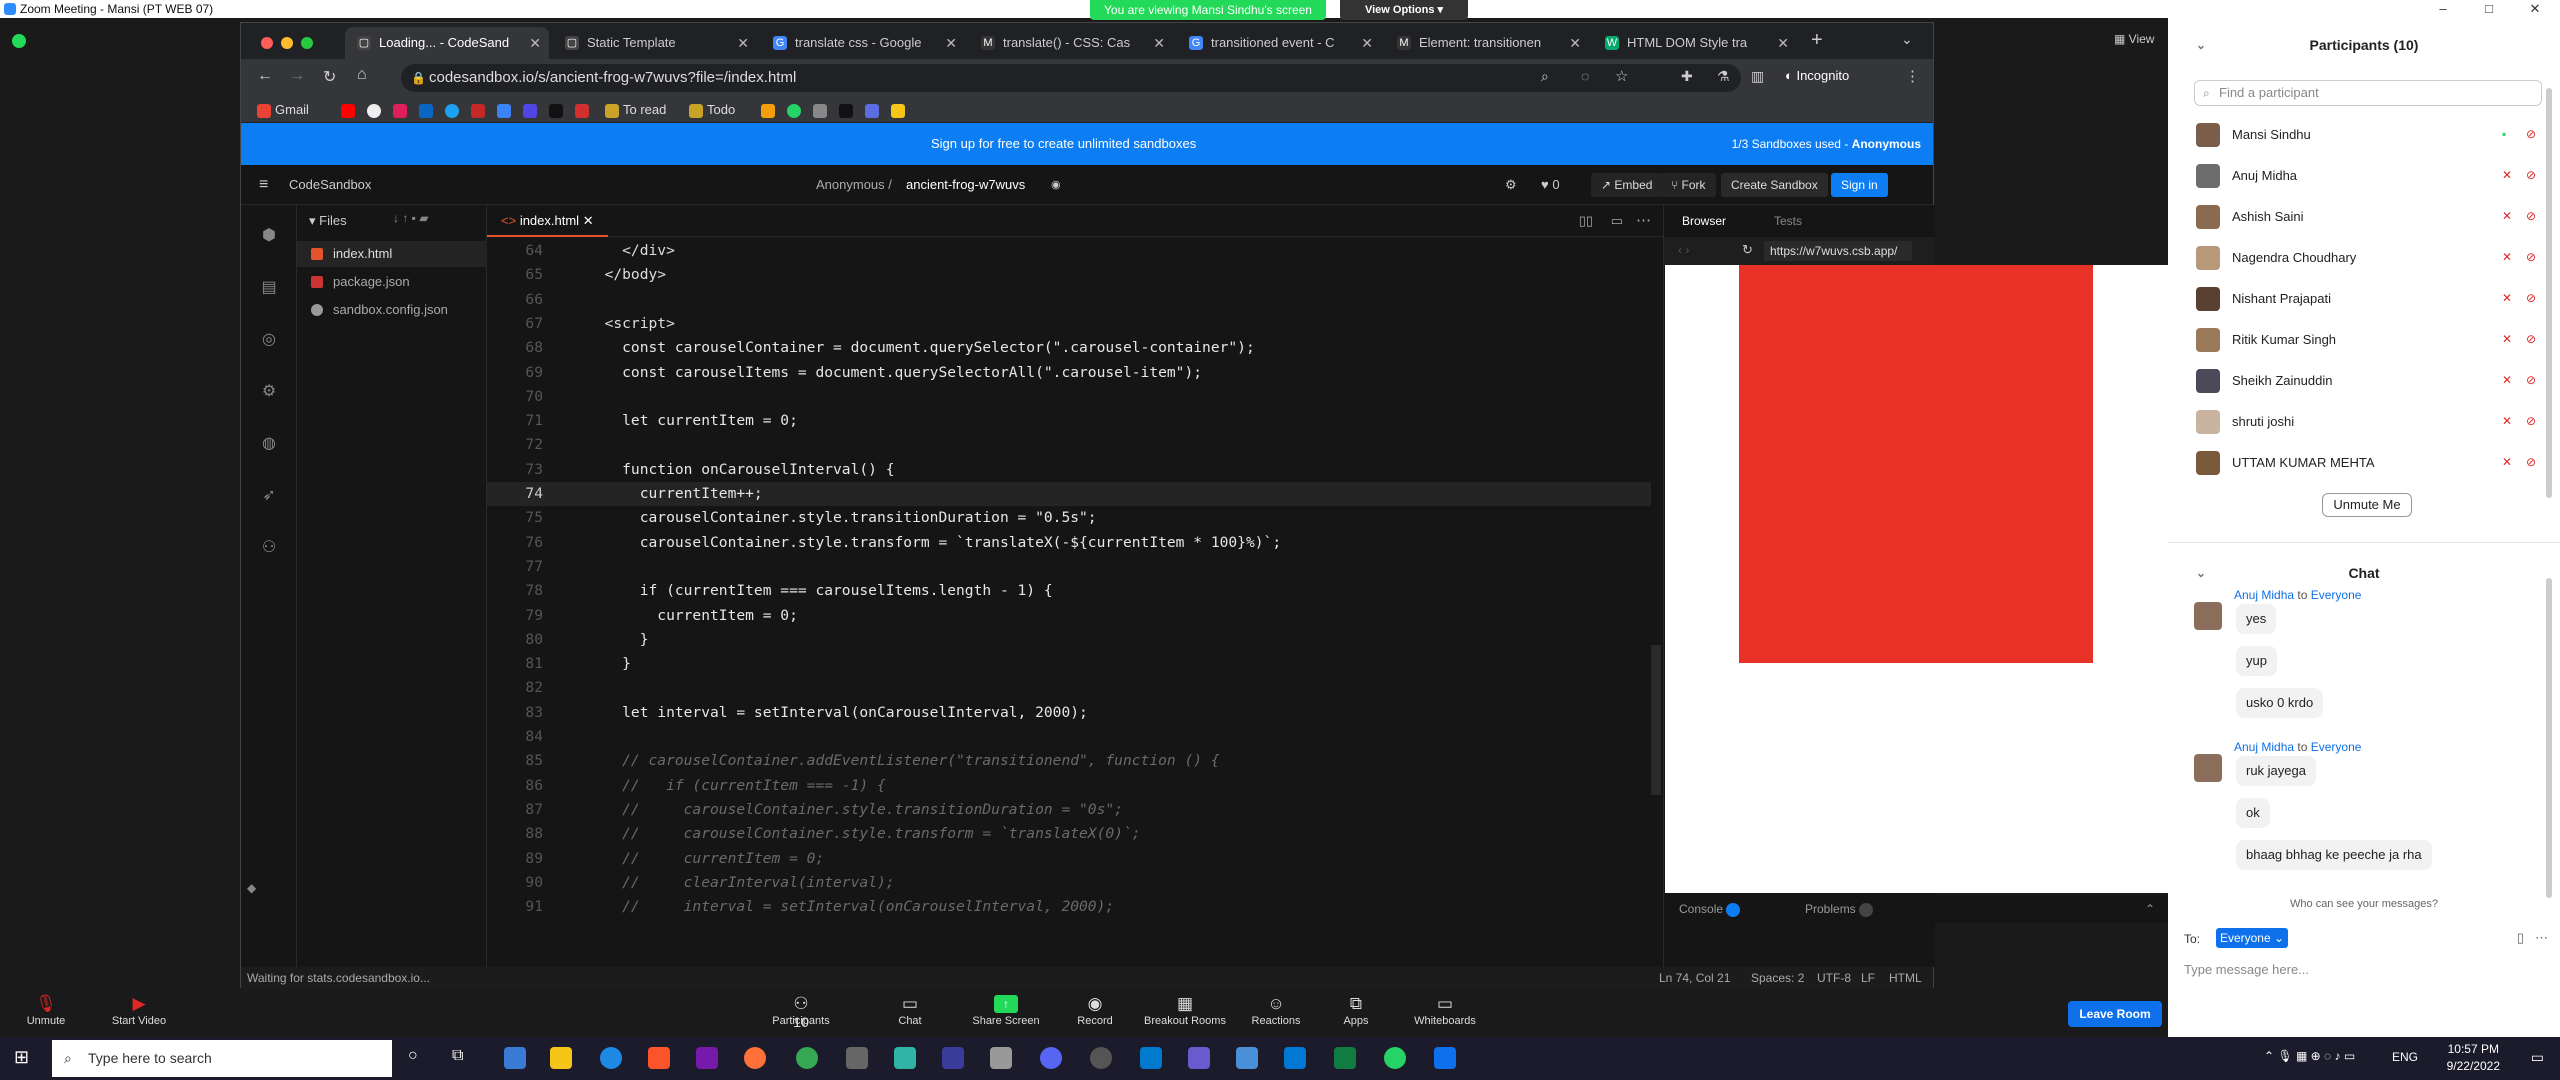 The width and height of the screenshot is (2560, 1080). I want to click on code-line: 65 </body>, so click(1069, 275).